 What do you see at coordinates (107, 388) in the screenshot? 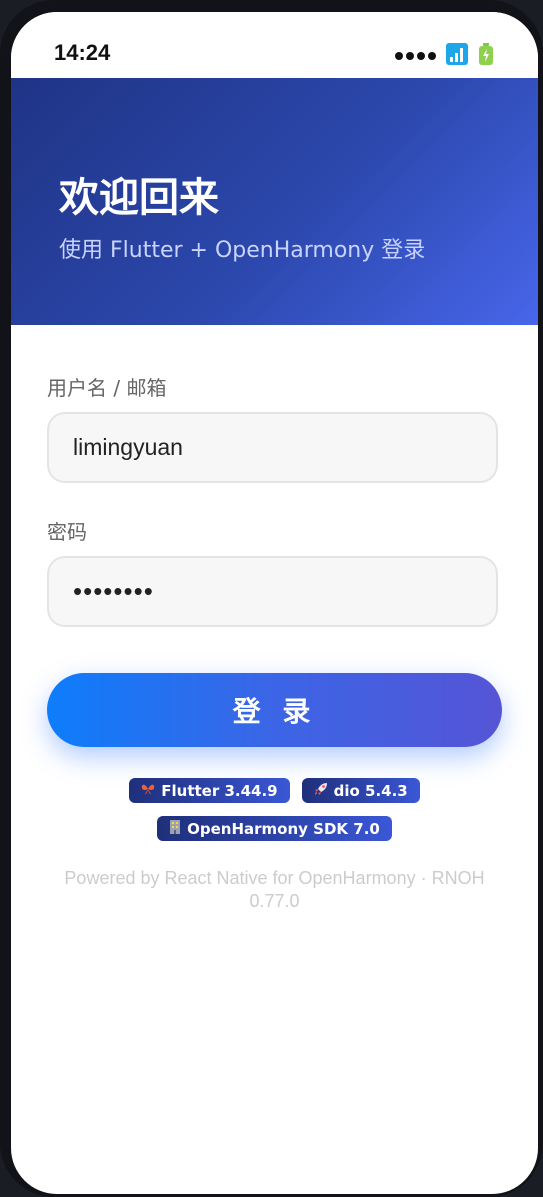
I see `username-label: 用户名 / 邮箱` at bounding box center [107, 388].